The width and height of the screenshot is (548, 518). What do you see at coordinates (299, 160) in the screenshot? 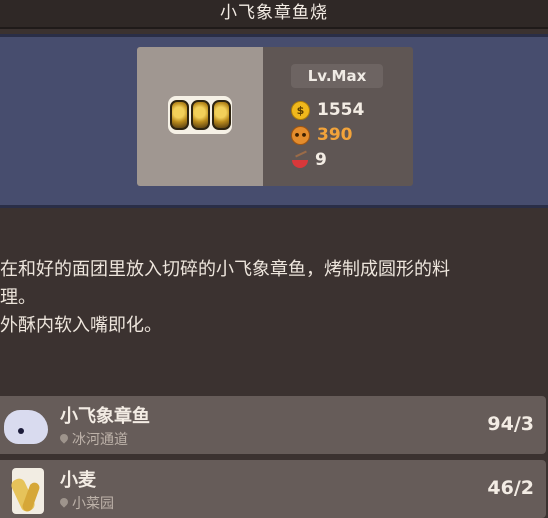
I see `bowl-chopsticks-icon` at bounding box center [299, 160].